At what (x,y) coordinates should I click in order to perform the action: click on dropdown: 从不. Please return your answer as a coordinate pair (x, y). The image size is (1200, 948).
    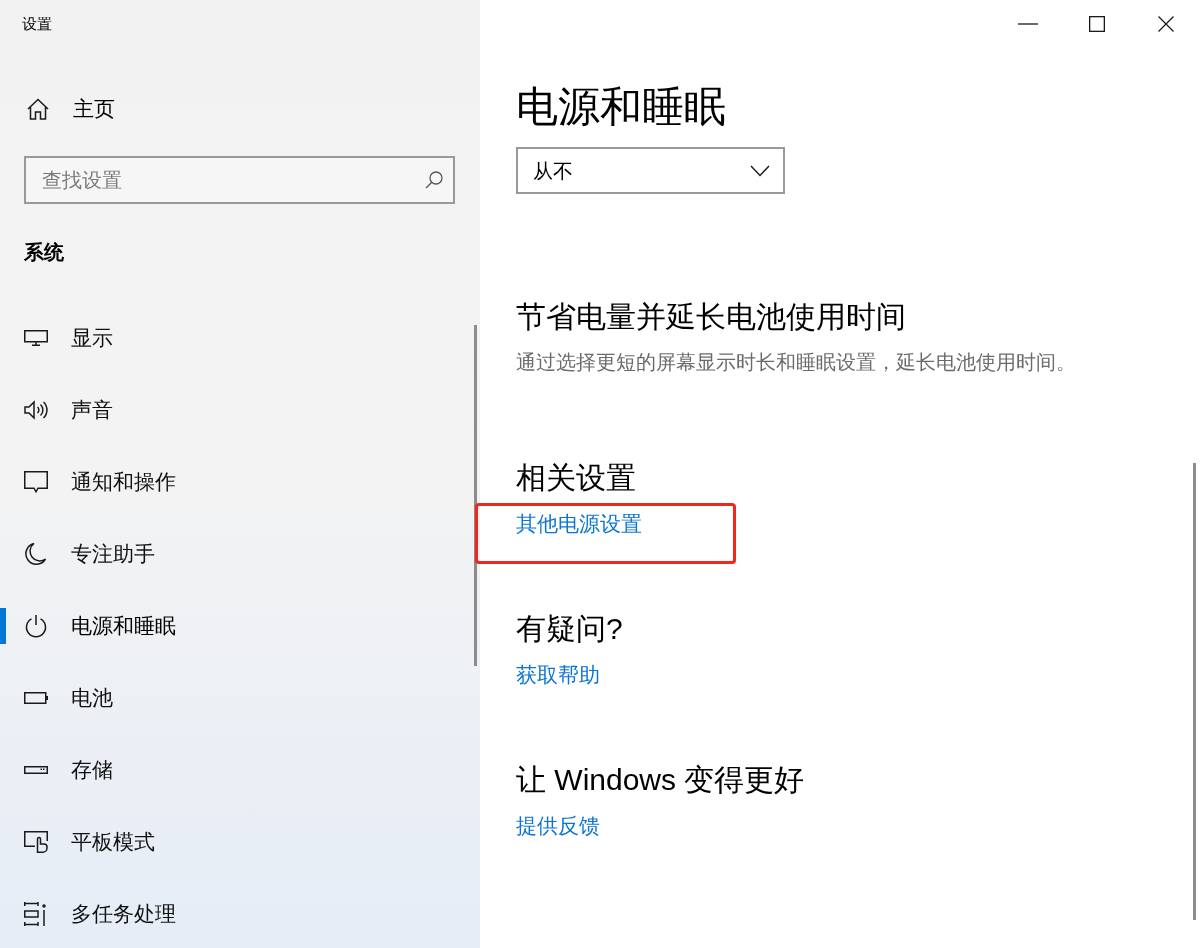
    Looking at the image, I should click on (650, 170).